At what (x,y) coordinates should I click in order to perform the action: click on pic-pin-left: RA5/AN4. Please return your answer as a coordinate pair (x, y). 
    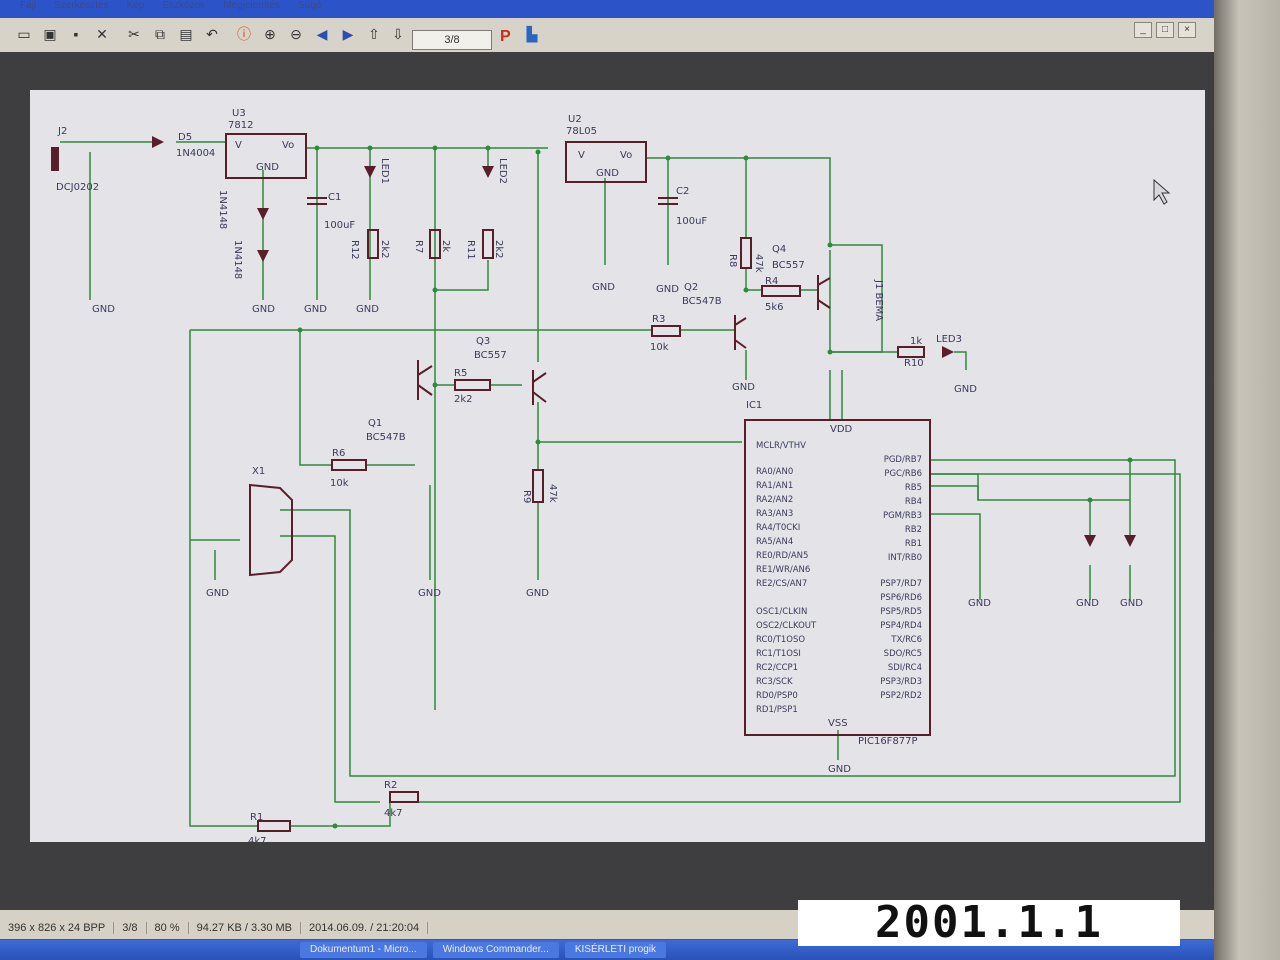
    Looking at the image, I should click on (774, 542).